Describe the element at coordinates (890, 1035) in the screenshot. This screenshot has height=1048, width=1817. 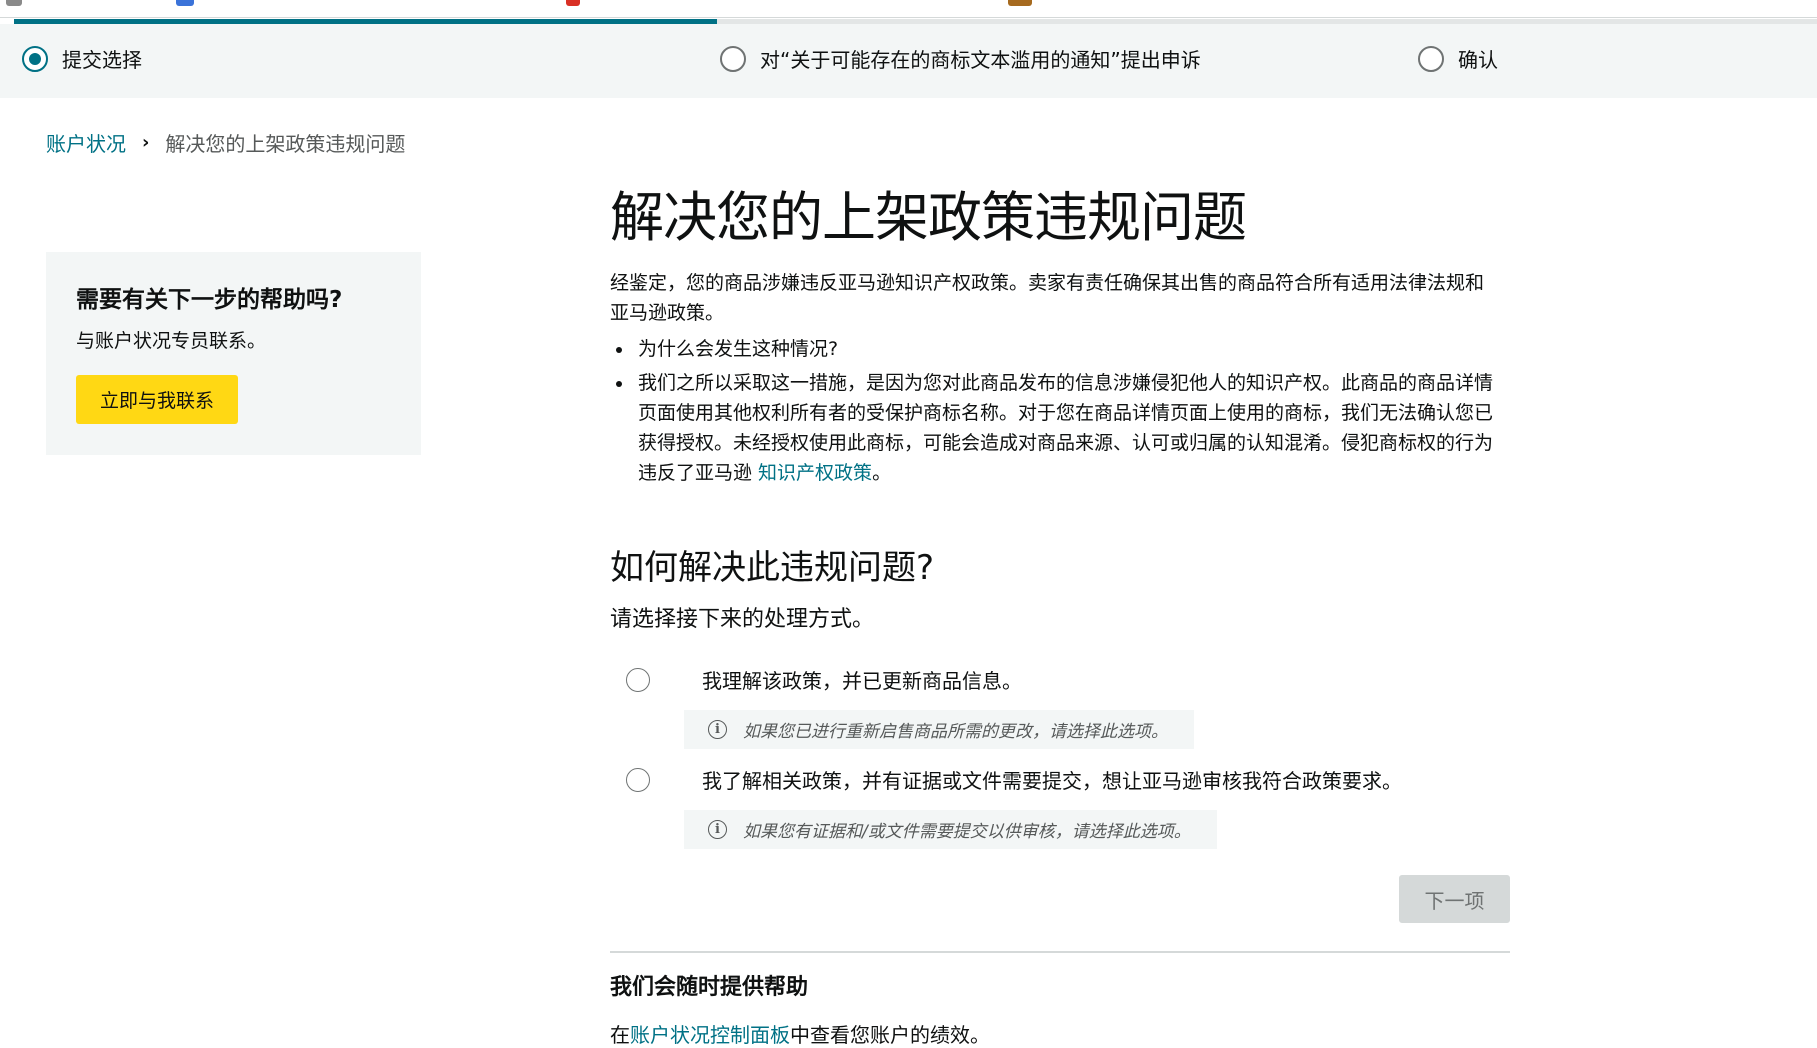
I see `footer-suffix: 中查看您账户的绩效。` at that location.